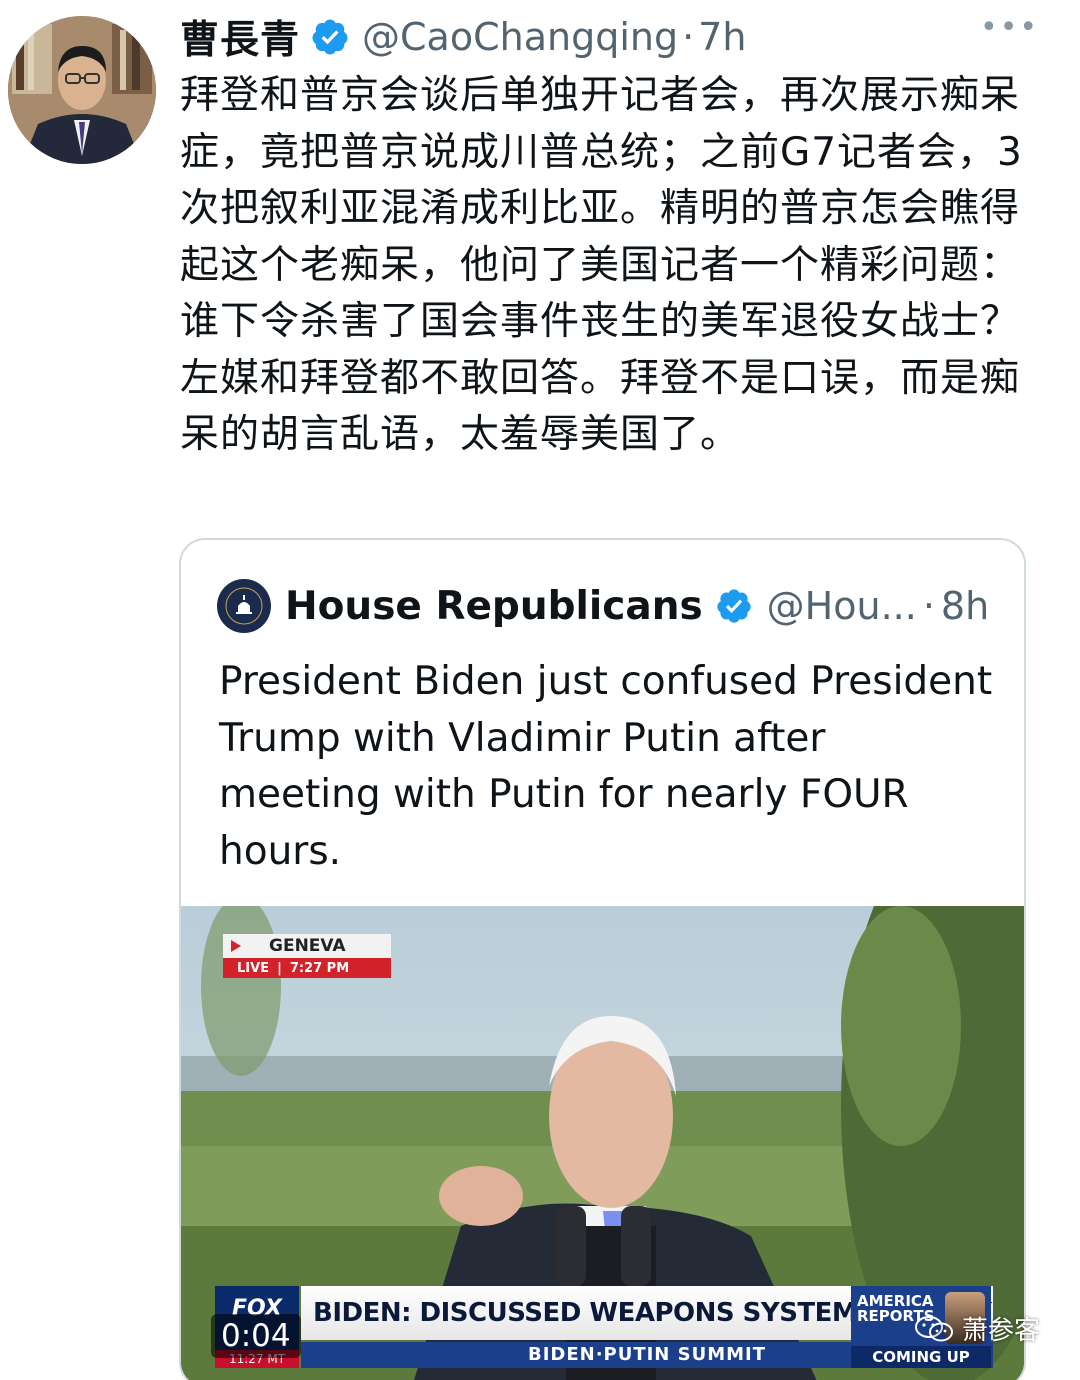  I want to click on video-duration: 0:04, so click(256, 1336).